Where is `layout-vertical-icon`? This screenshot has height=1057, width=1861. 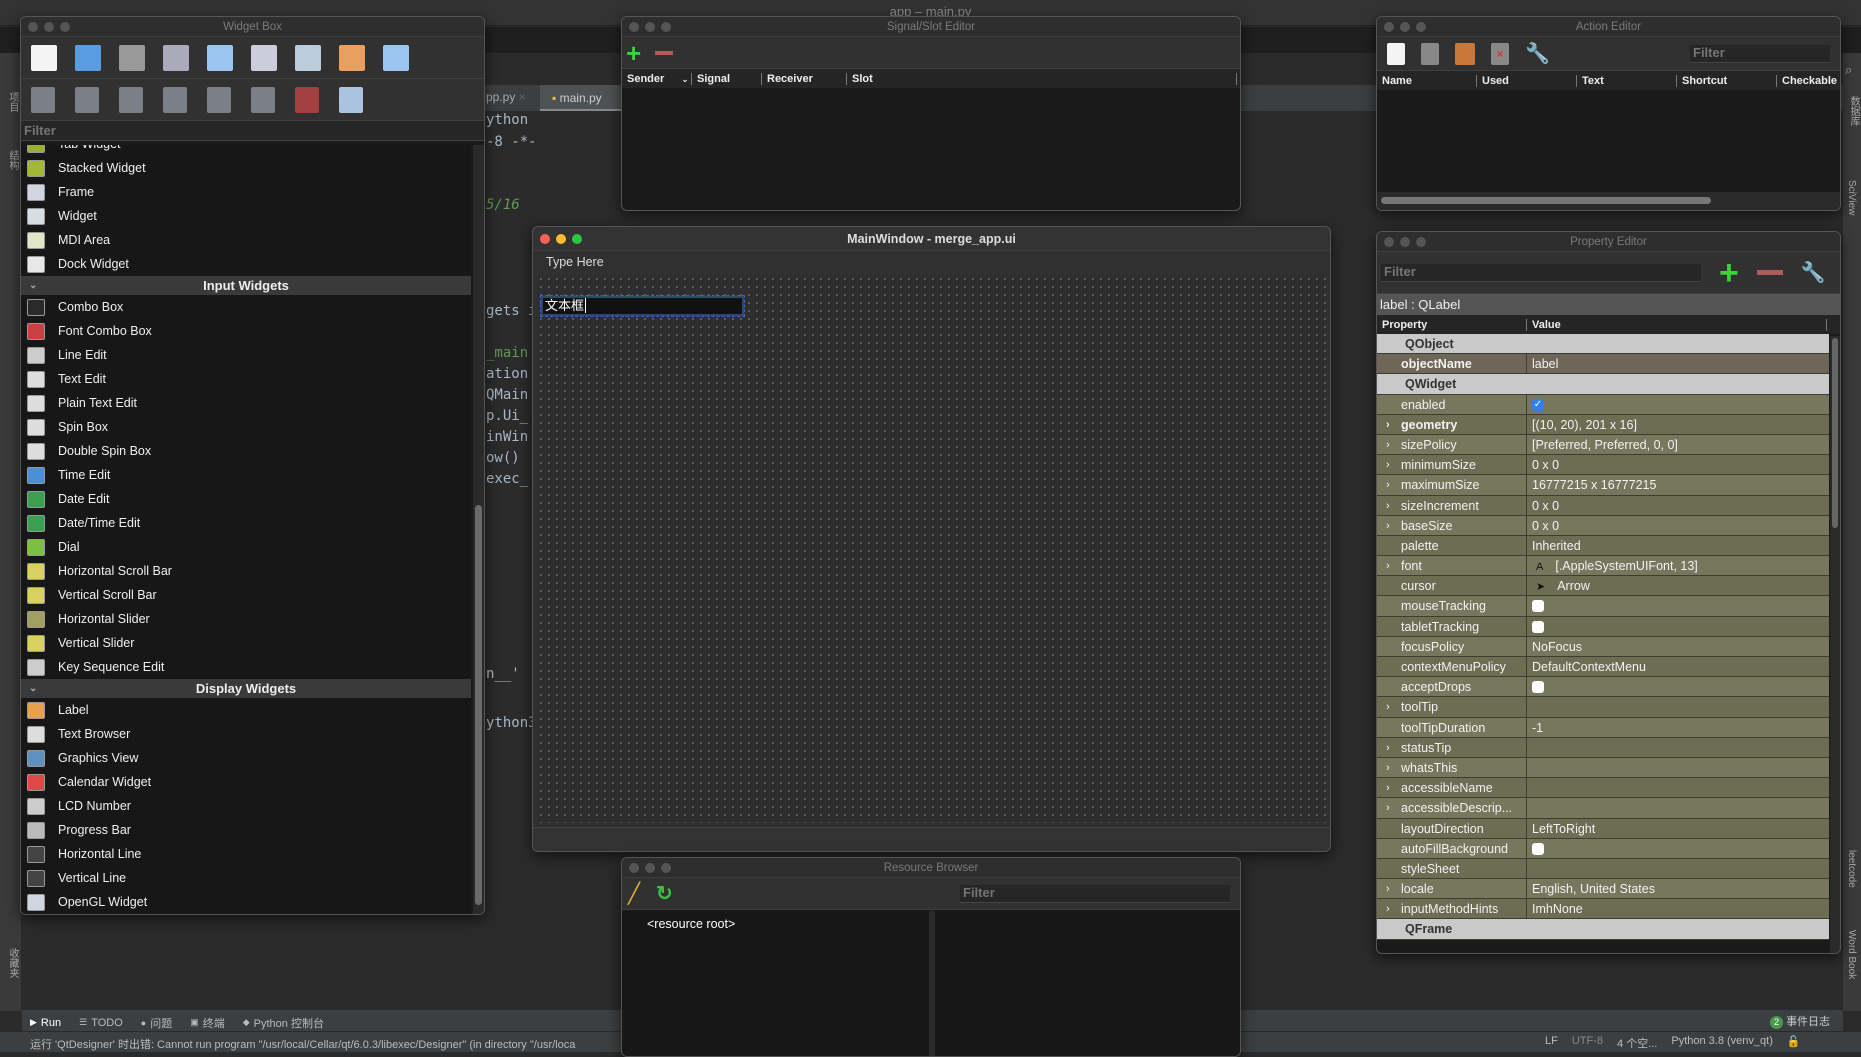
layout-vertical-icon is located at coordinates (87, 99).